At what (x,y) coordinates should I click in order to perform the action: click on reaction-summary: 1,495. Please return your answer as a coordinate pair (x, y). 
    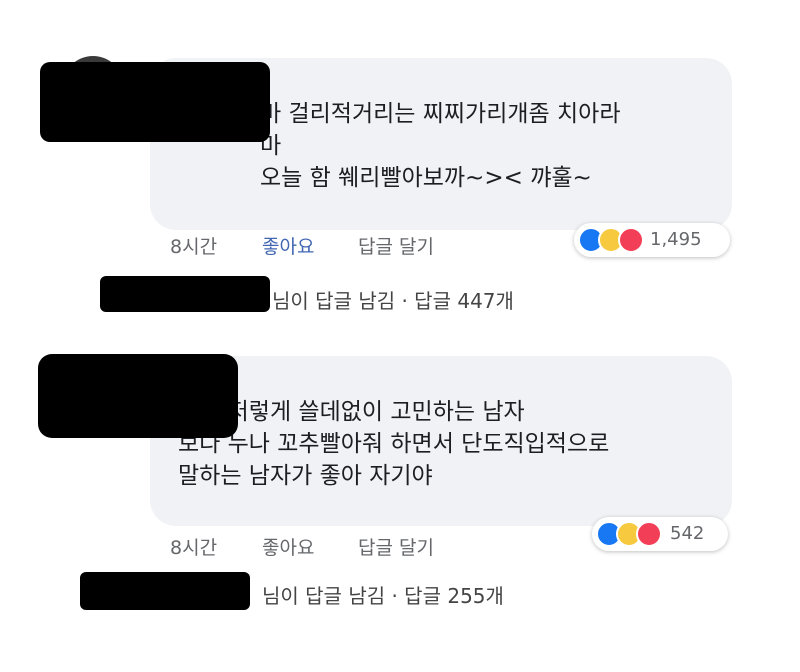
    Looking at the image, I should click on (652, 240).